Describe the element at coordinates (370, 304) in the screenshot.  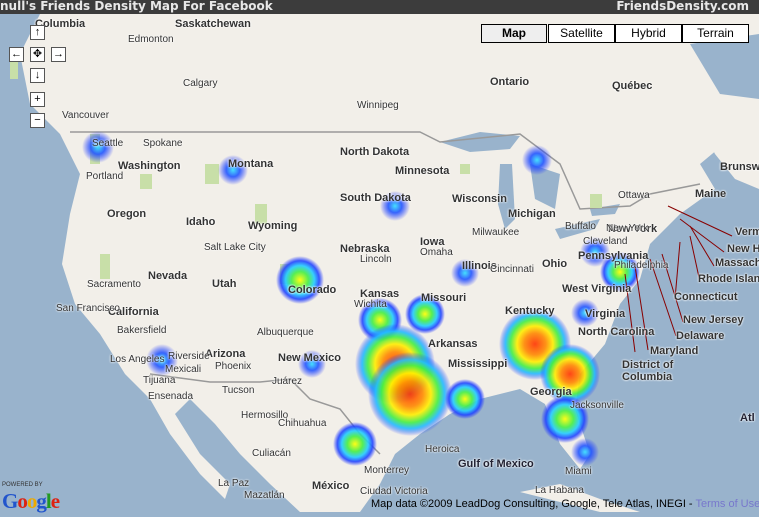
I see `city-label: Wichita` at that location.